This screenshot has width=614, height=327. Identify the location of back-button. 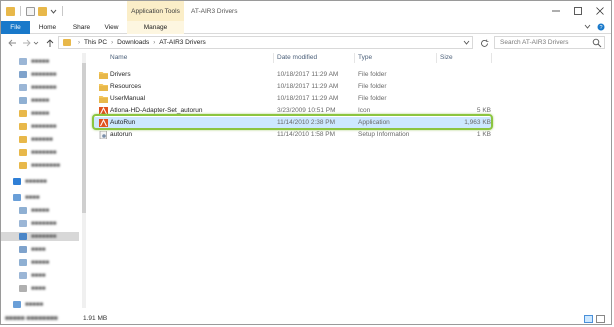
(12, 43).